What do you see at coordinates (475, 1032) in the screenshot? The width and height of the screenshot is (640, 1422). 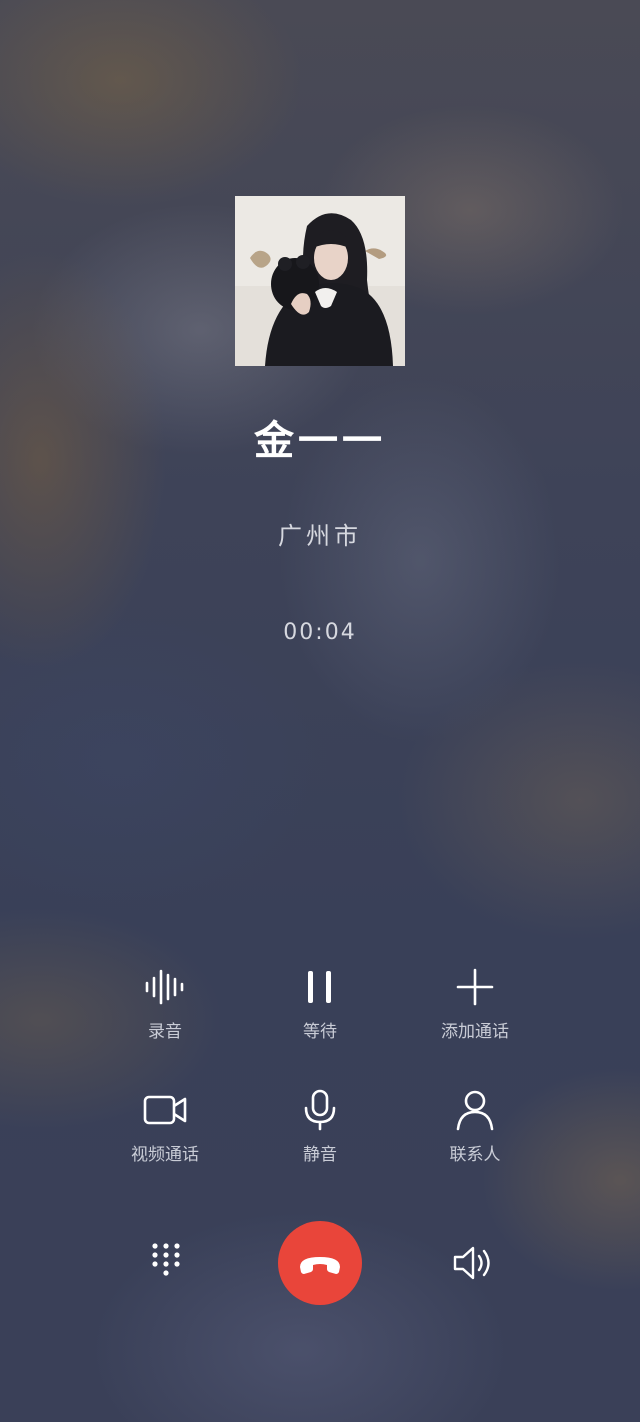 I see `add-call-label: 添加通话` at bounding box center [475, 1032].